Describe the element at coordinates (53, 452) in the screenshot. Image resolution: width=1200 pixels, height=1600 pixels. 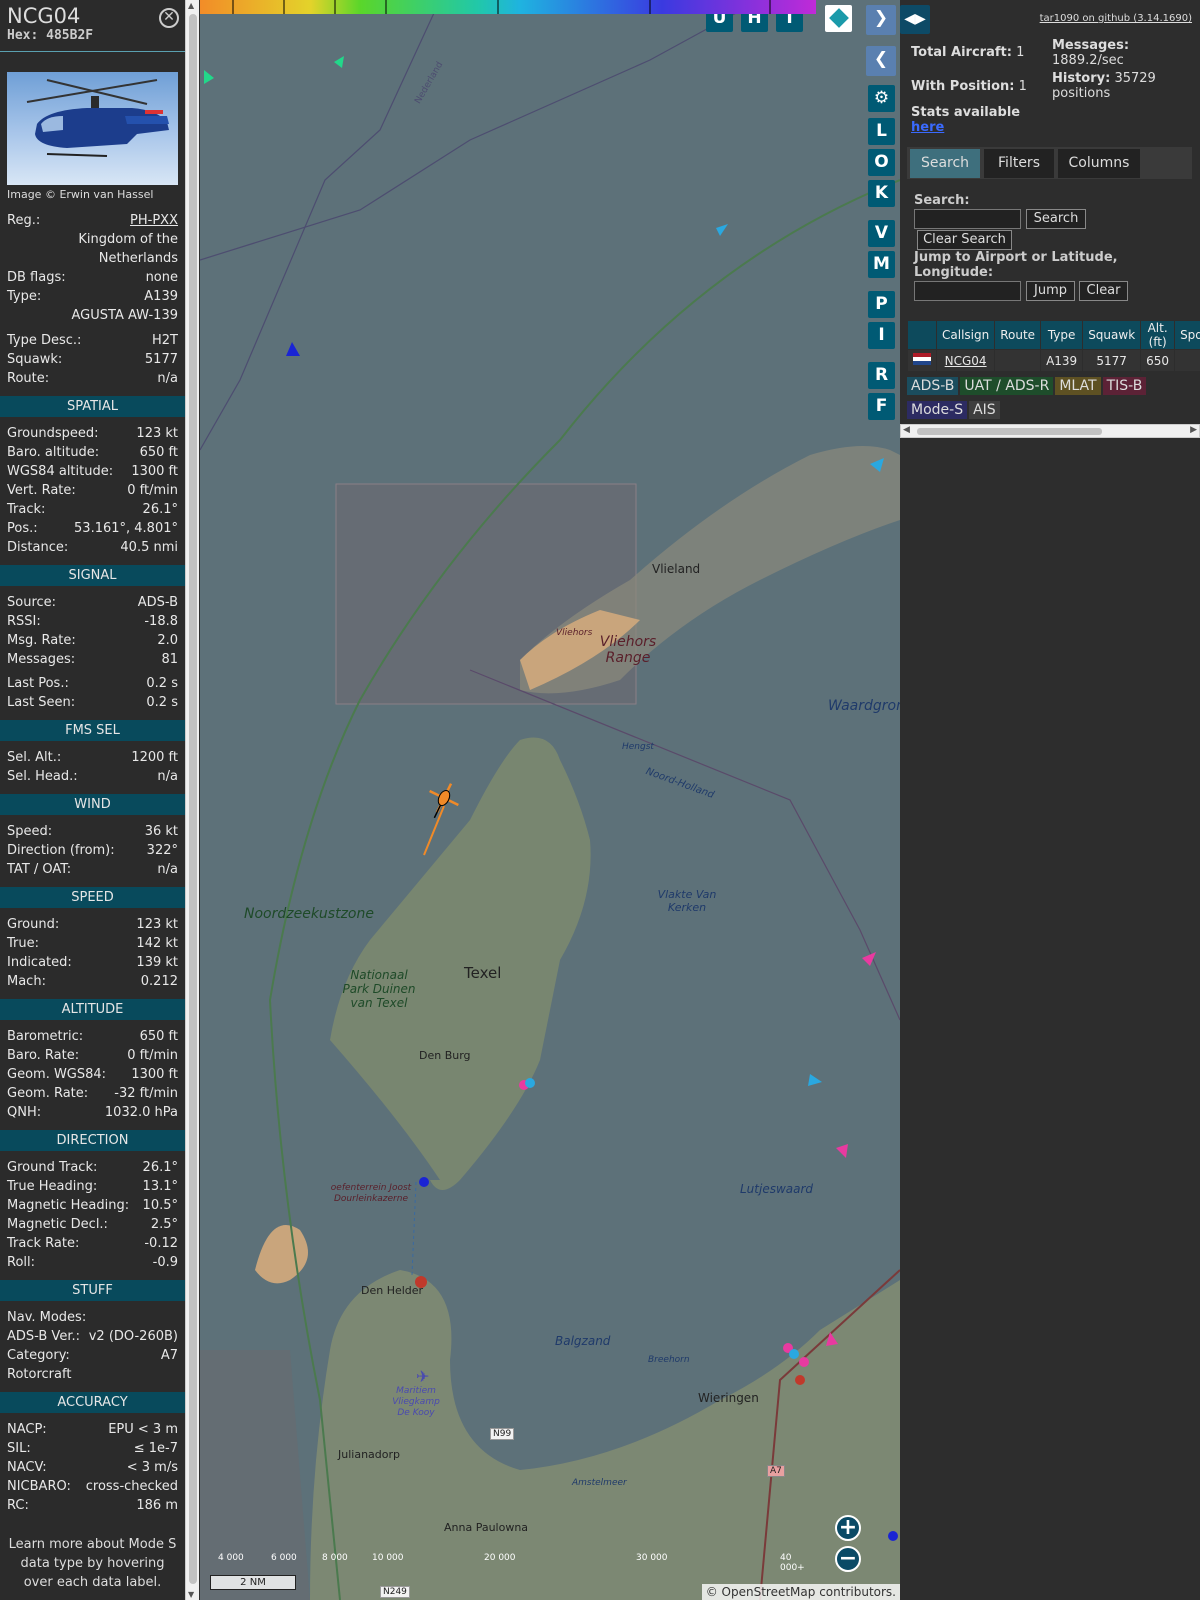
I see `data-label: Baro. altitude:` at that location.